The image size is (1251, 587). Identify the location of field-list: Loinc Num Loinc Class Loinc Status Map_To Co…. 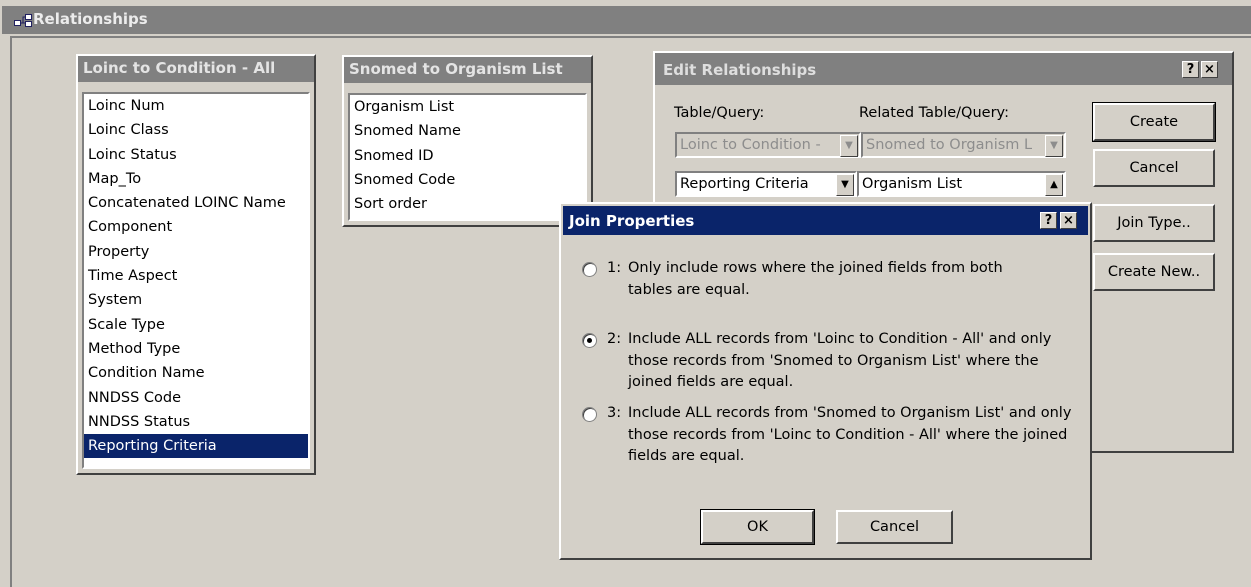
(196, 280).